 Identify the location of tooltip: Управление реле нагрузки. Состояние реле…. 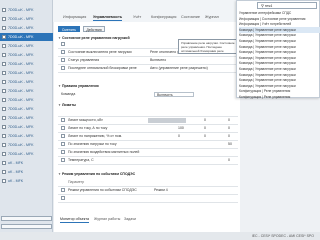
(208, 46).